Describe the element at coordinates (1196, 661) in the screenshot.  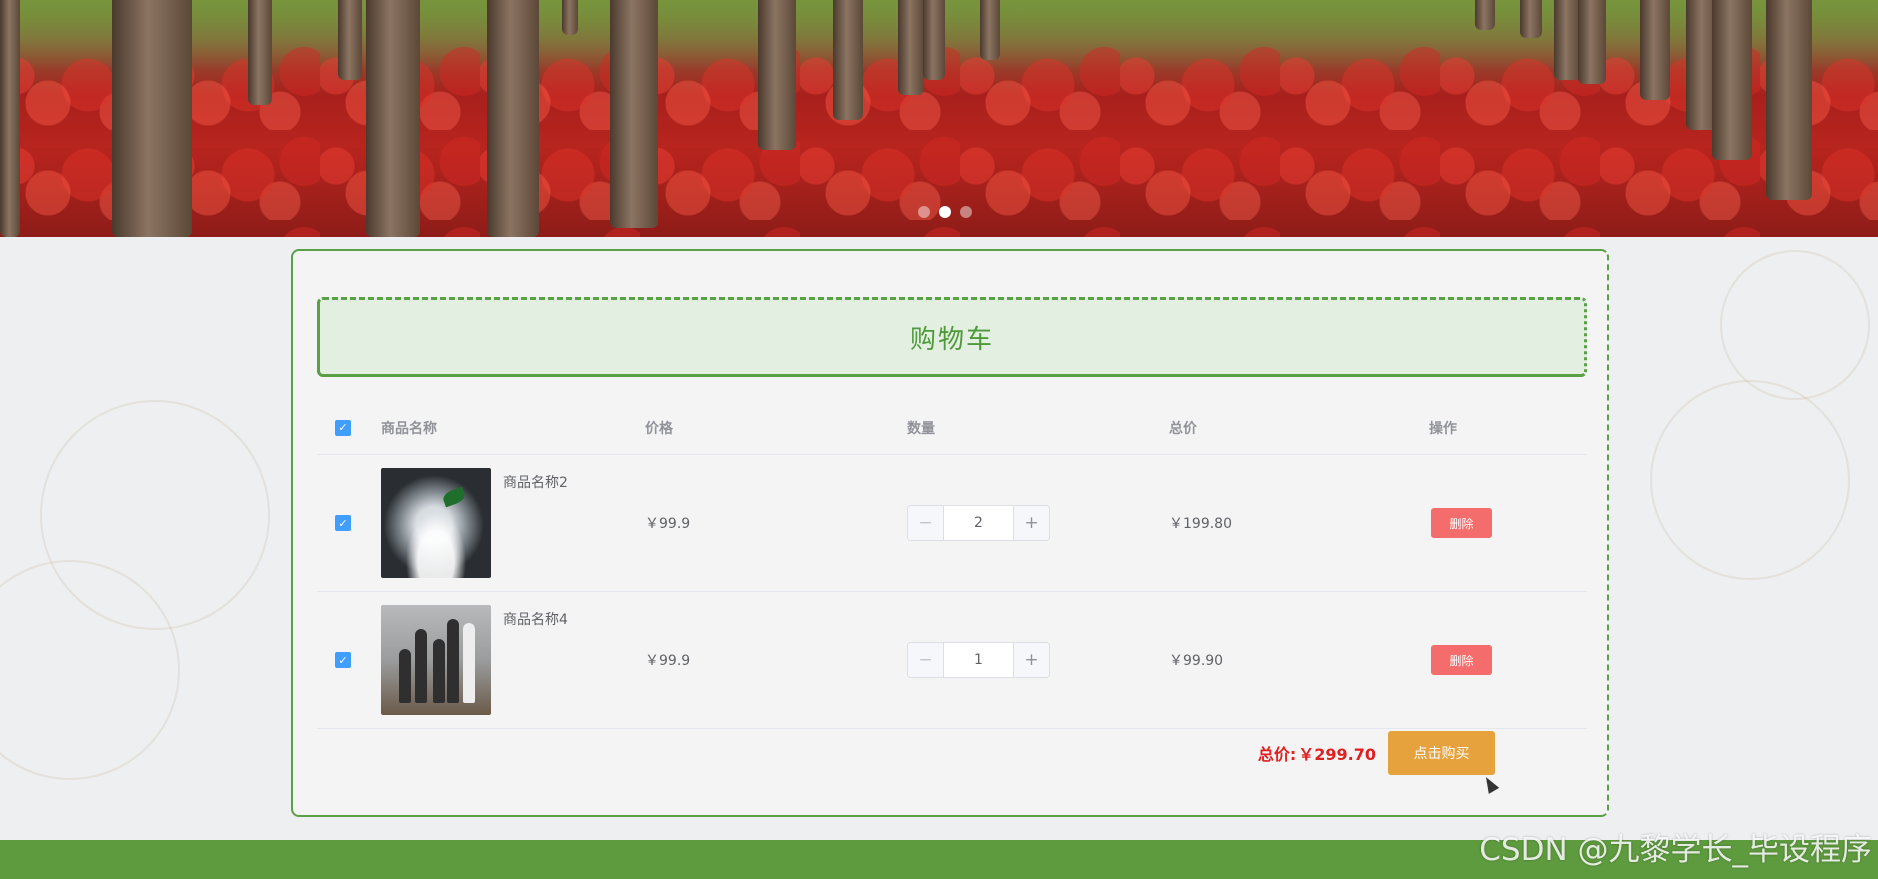
I see `row-subtotal: ￥99.90` at that location.